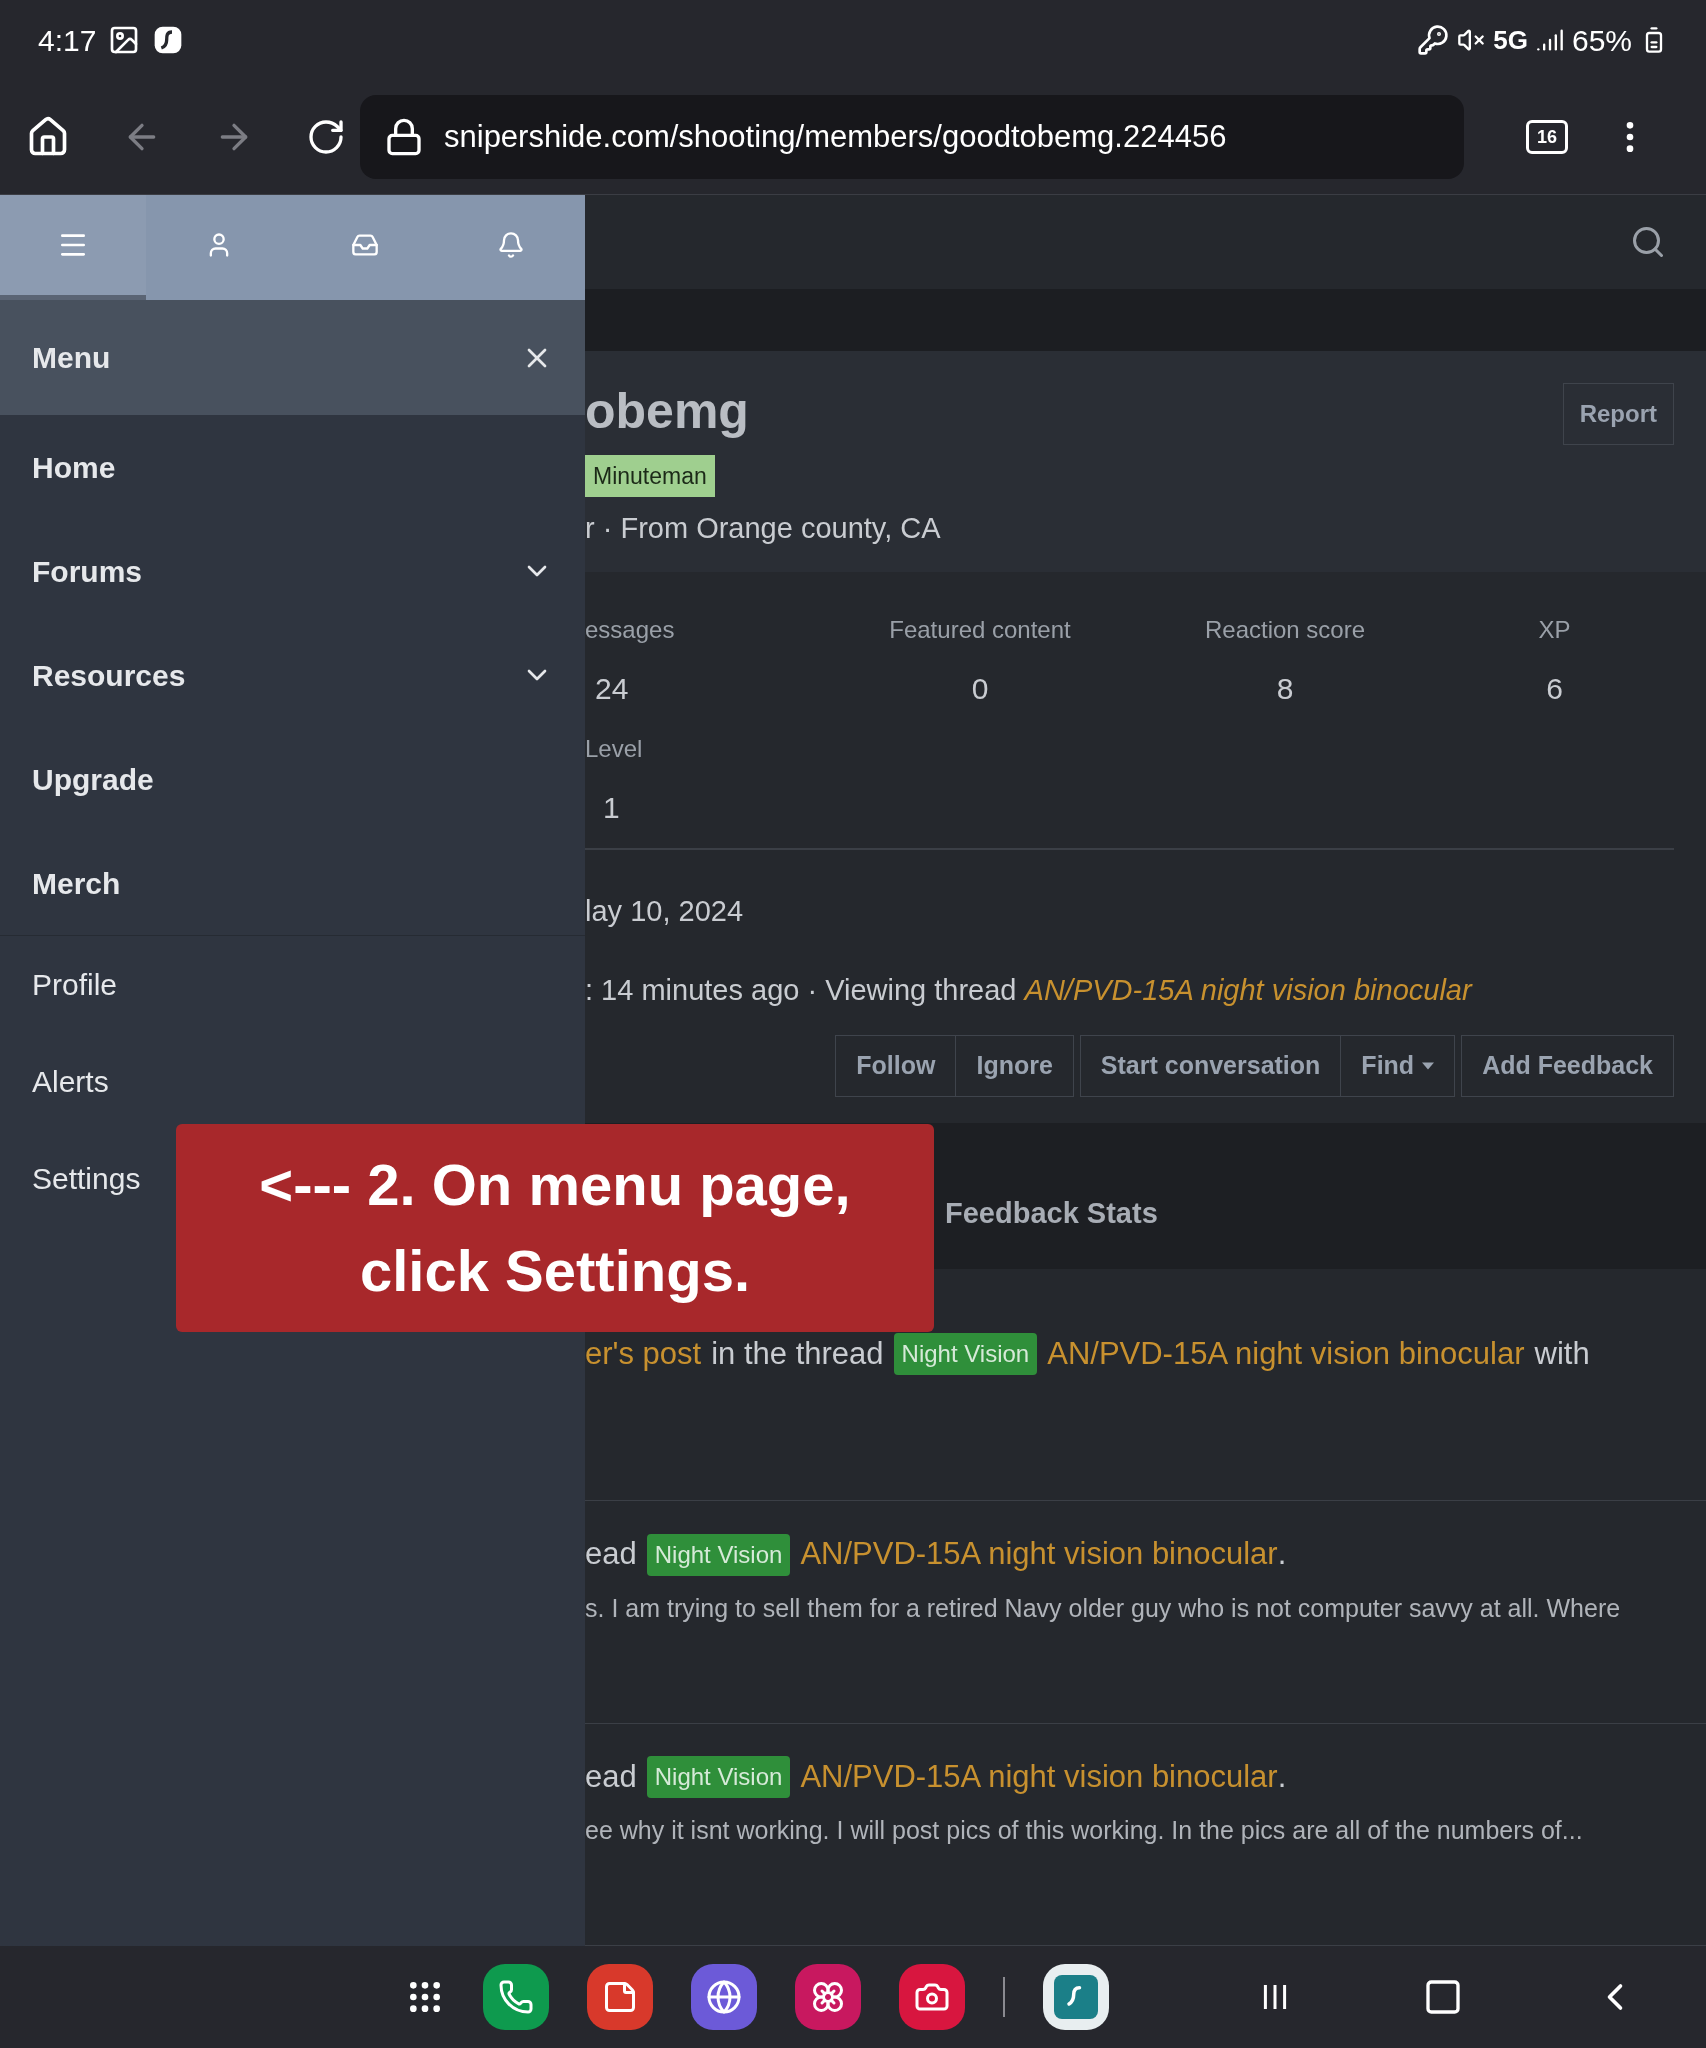 The image size is (1706, 2048). What do you see at coordinates (1014, 1065) in the screenshot?
I see `profile-action-button: Ignore` at bounding box center [1014, 1065].